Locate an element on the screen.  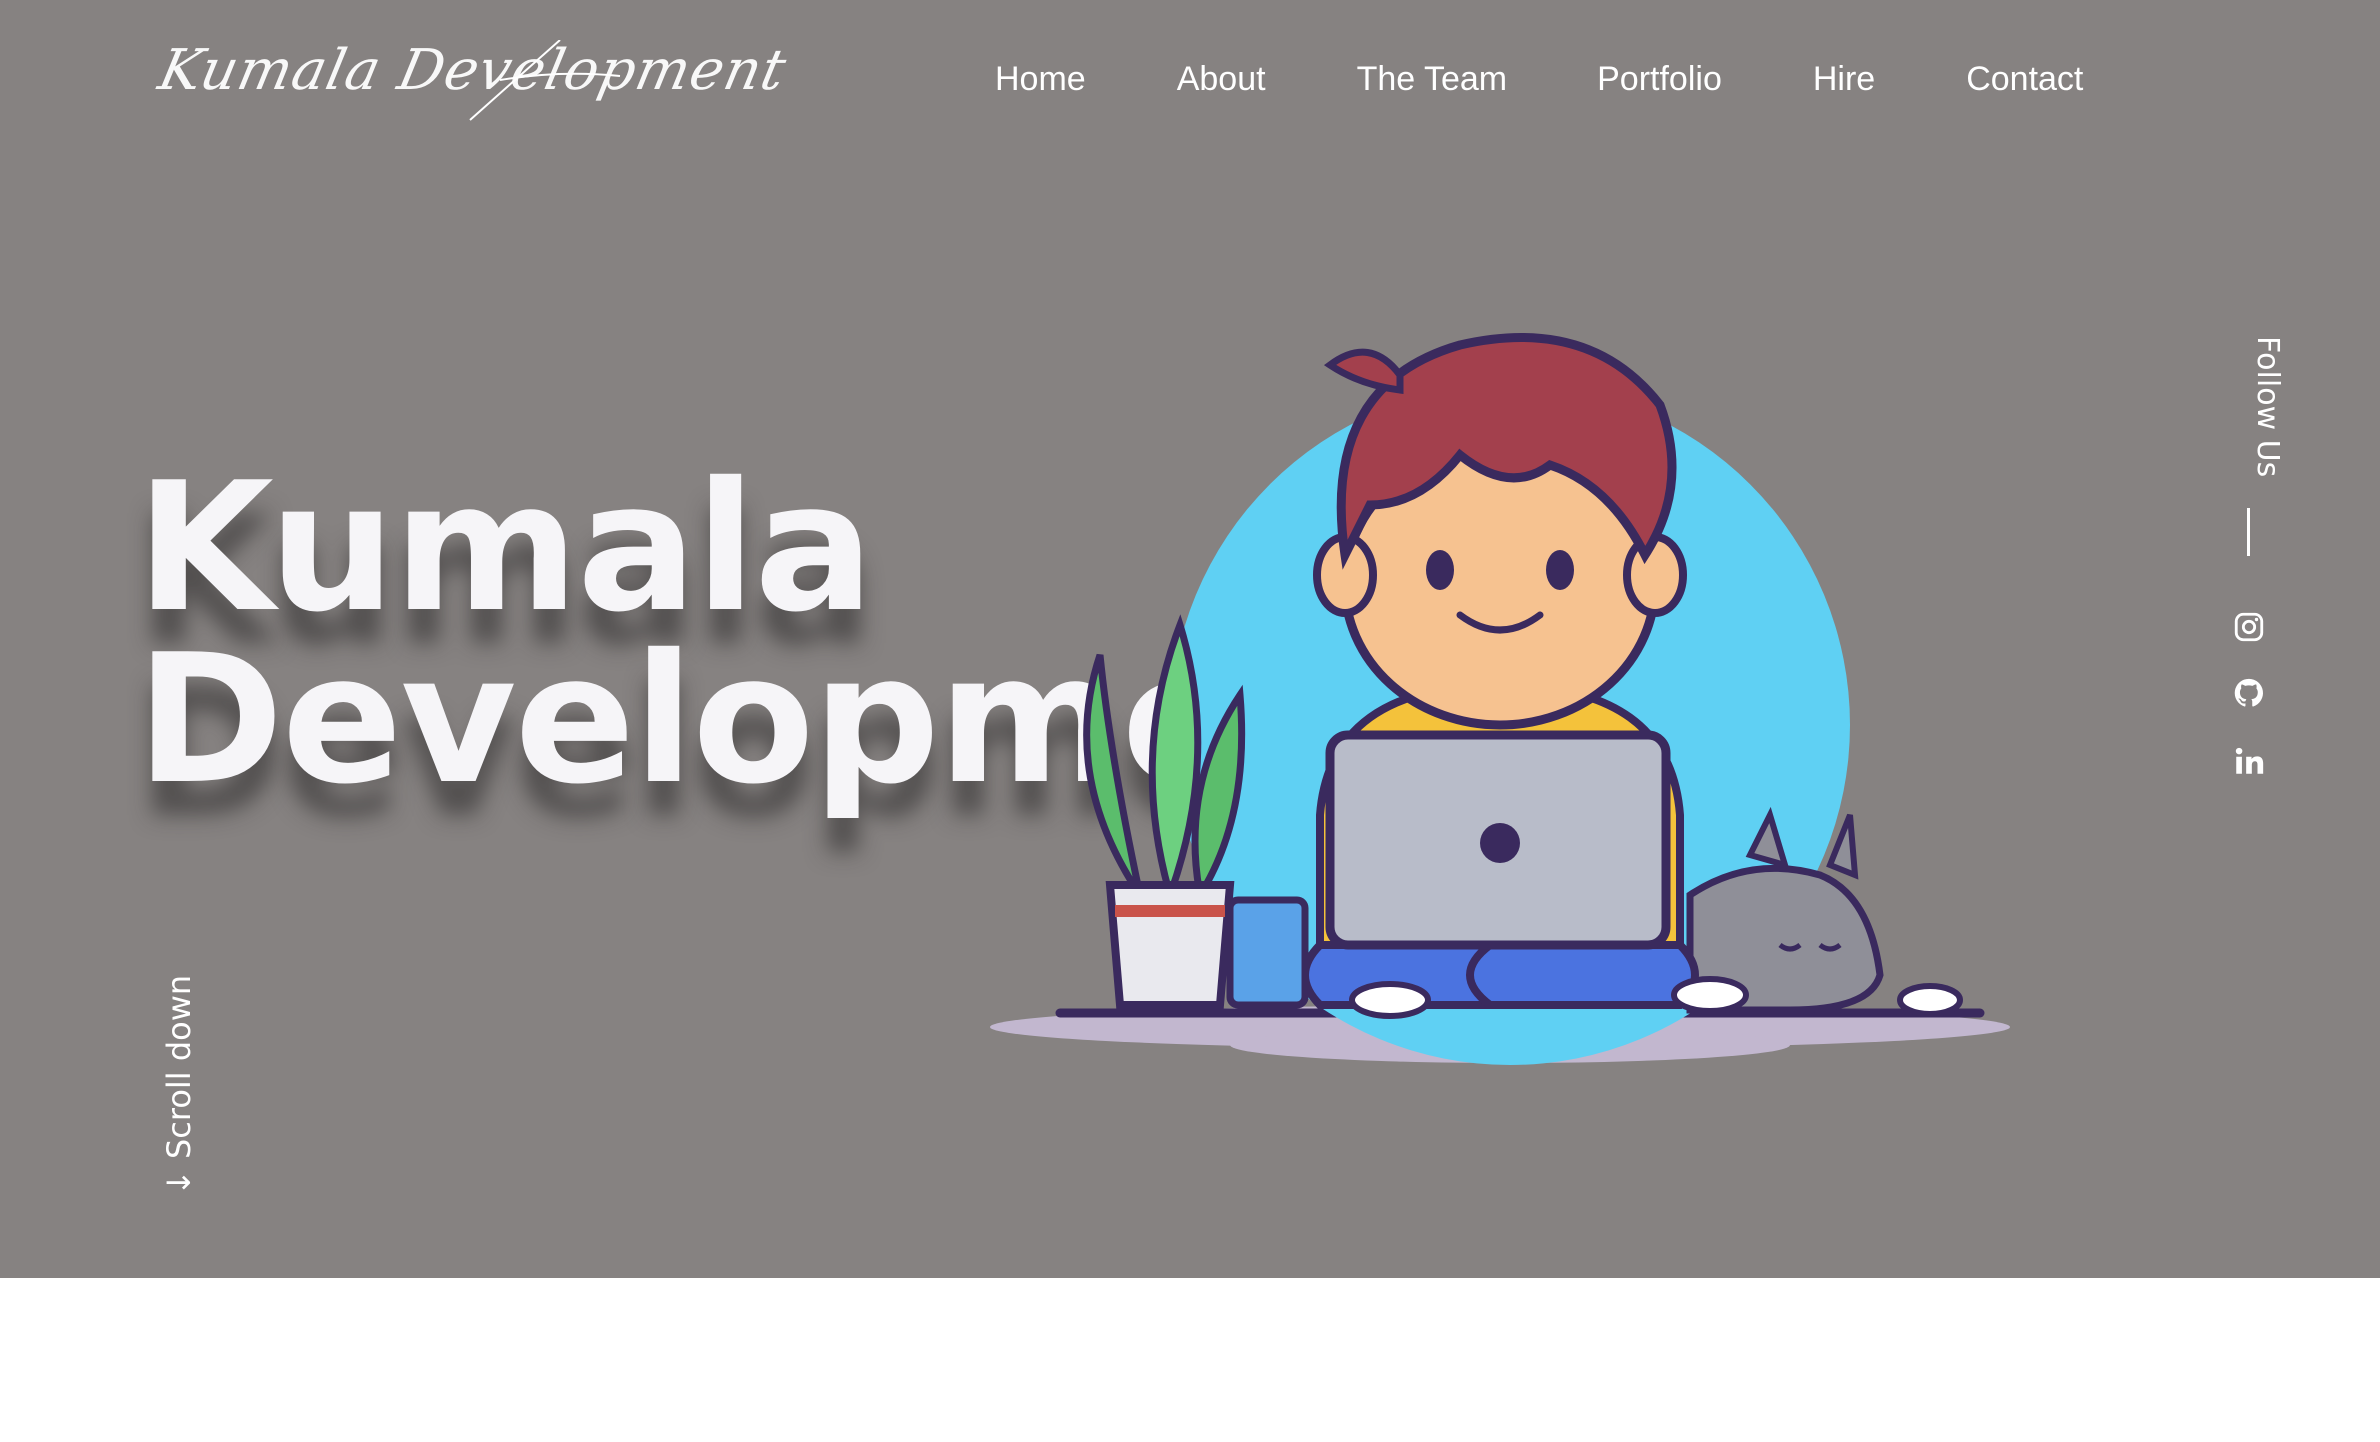
follow-divider is located at coordinates (2248, 532).